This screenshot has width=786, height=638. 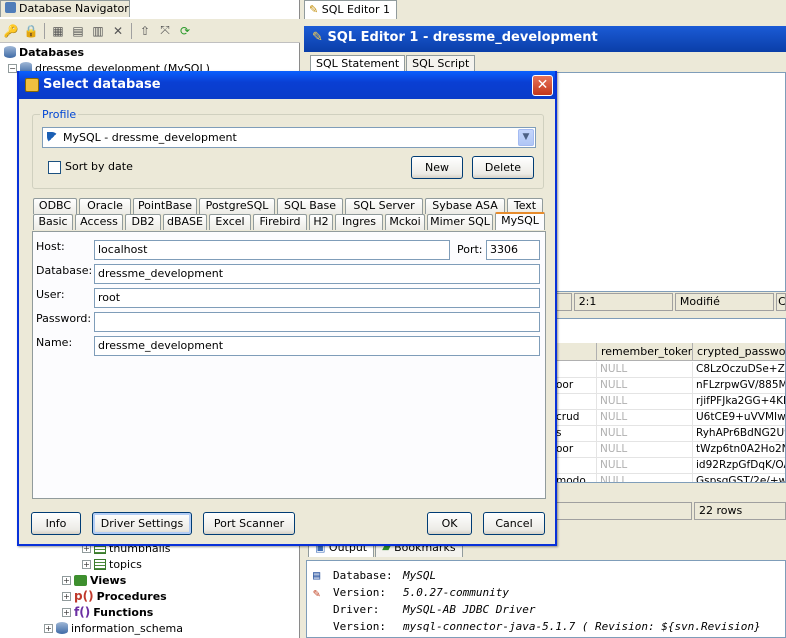 I want to click on tree-item-views: + Views, so click(x=94, y=580).